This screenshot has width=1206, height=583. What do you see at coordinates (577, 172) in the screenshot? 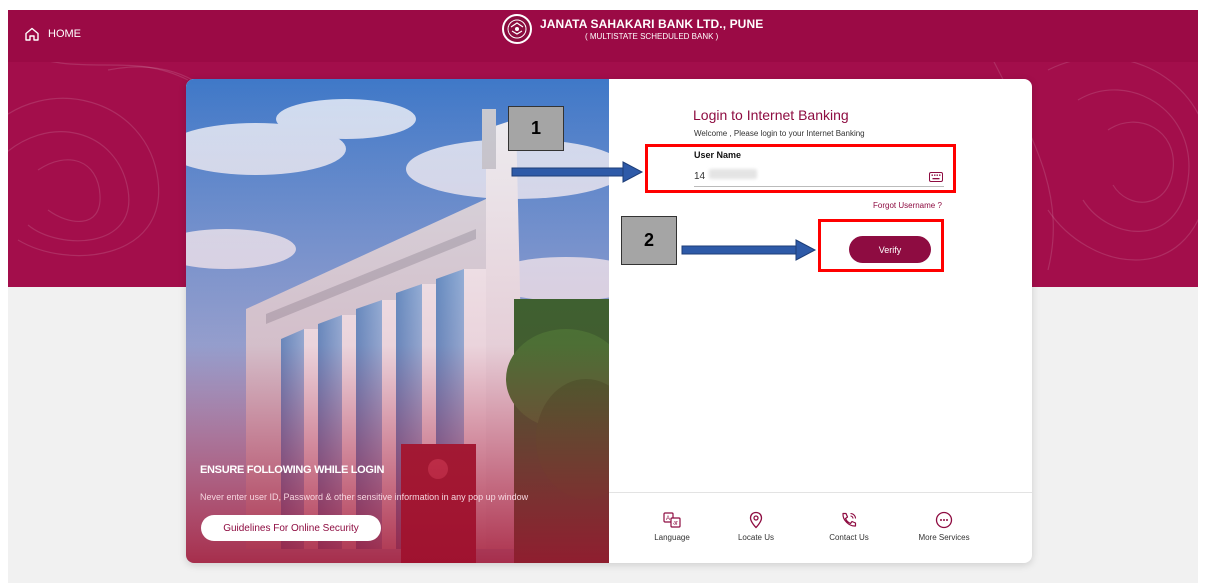
I see `step-1-arrow` at bounding box center [577, 172].